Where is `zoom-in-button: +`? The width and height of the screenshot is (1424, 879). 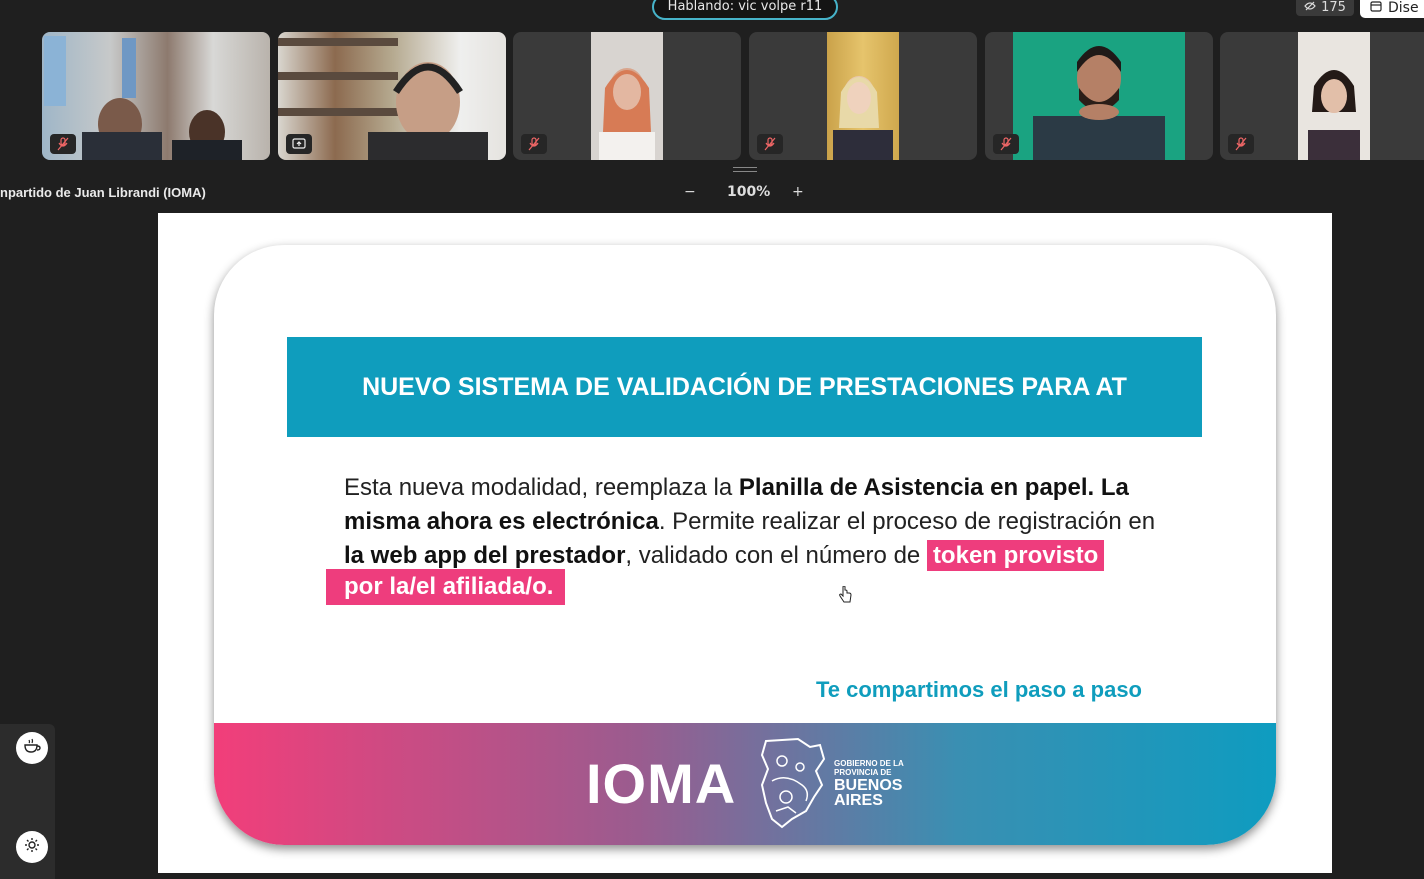
zoom-in-button: + is located at coordinates (798, 192).